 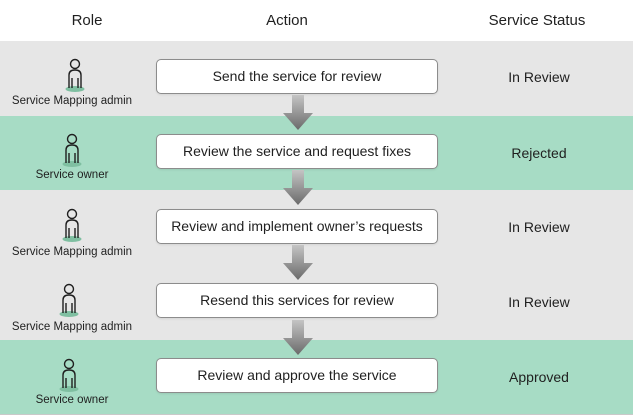 I want to click on action-step-3: Review and implement owner’s requests, so click(x=297, y=226).